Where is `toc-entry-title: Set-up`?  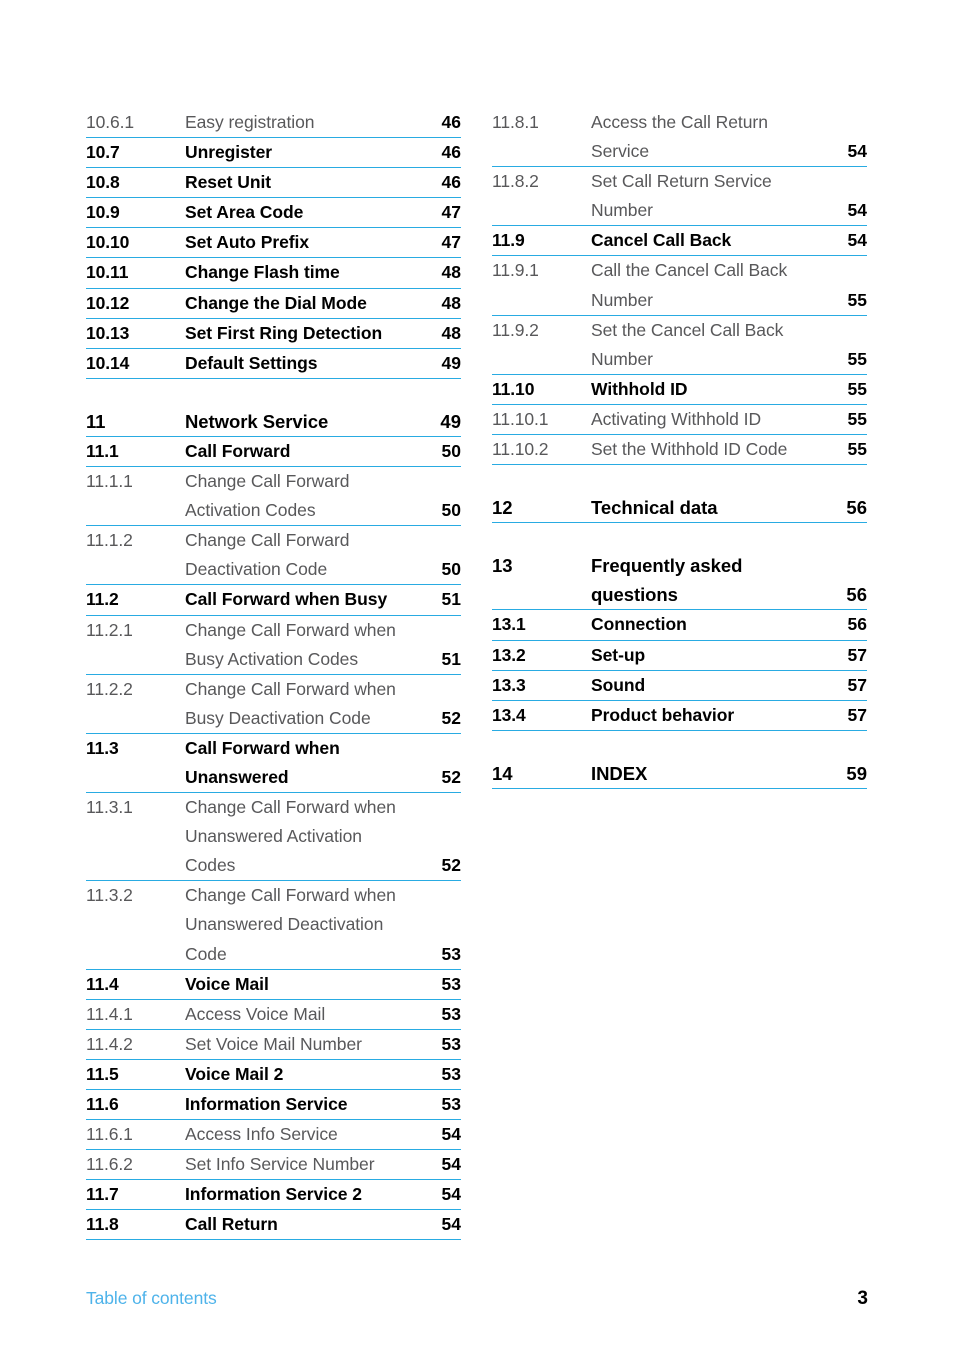 toc-entry-title: Set-up is located at coordinates (618, 654).